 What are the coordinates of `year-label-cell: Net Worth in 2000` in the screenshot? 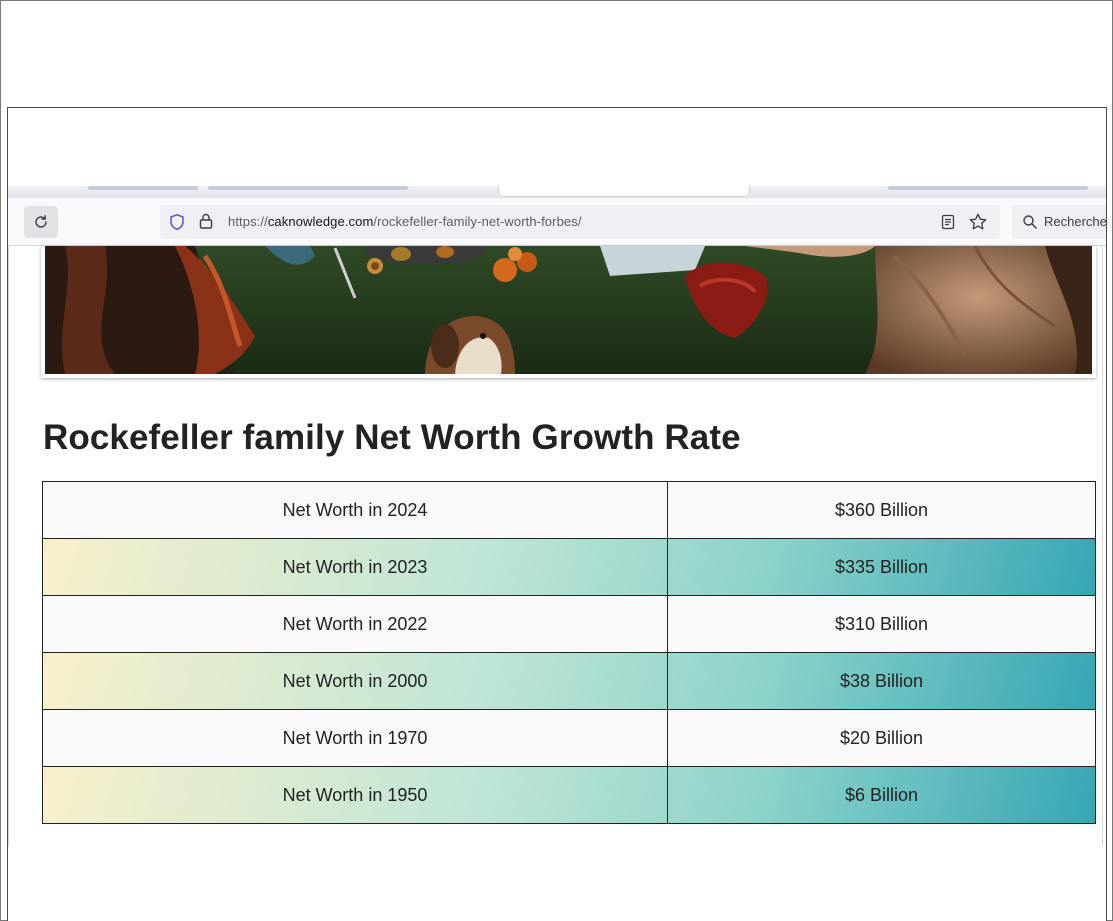 It's located at (355, 681).